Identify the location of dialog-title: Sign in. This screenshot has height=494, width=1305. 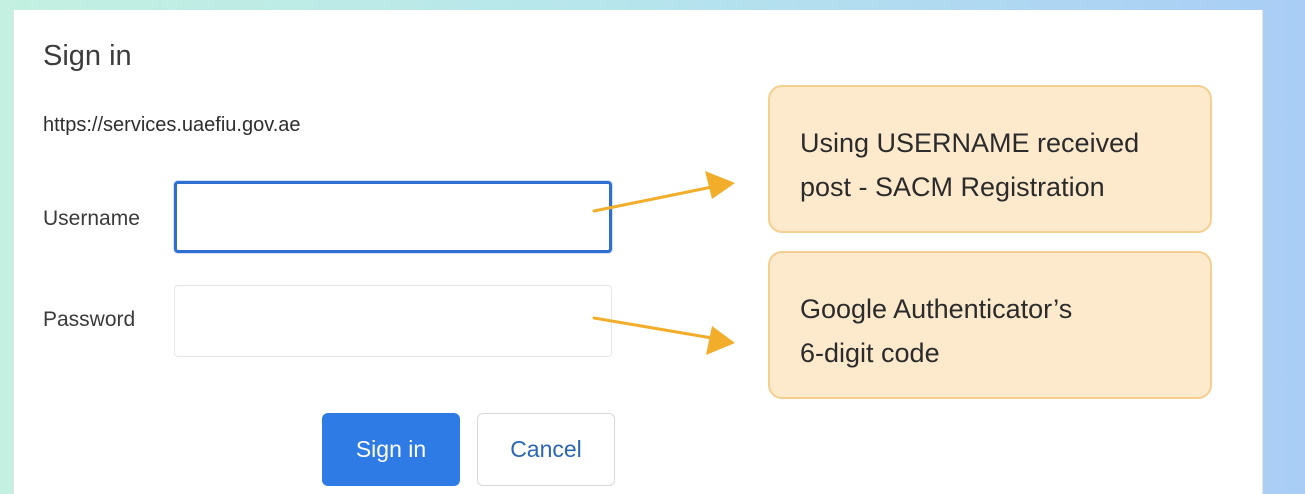
(87, 56).